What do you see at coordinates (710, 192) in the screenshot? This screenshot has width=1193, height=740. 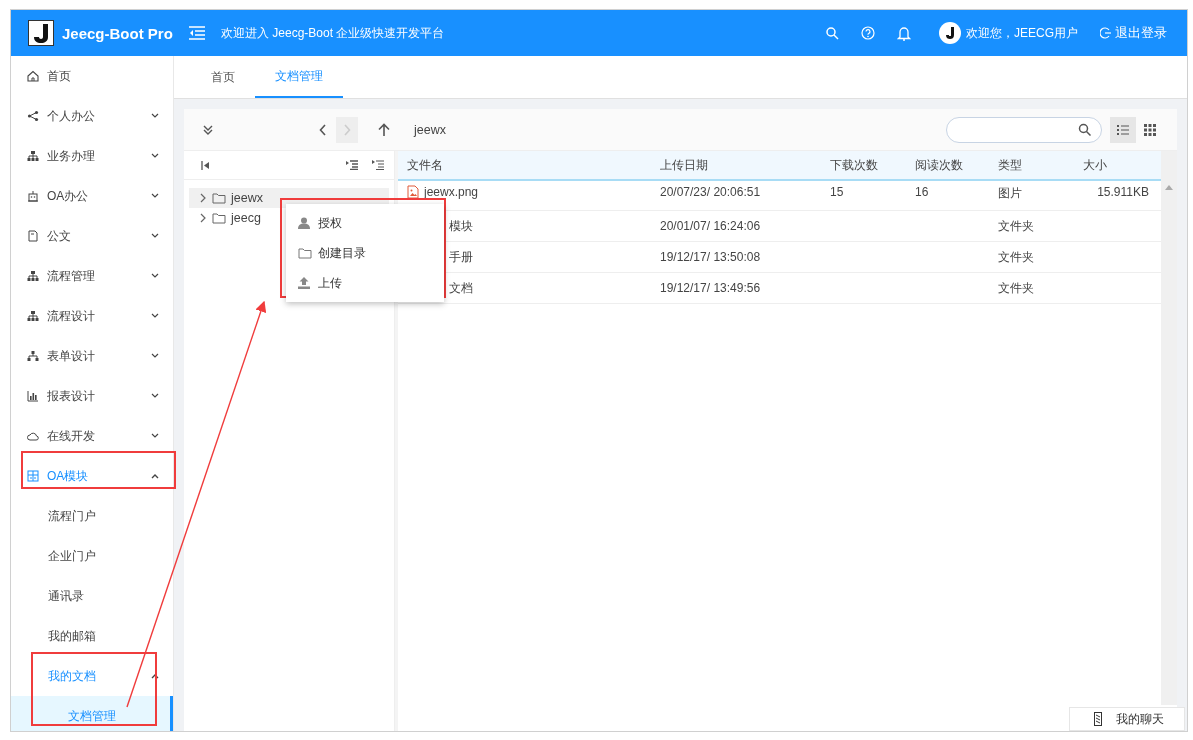 I see `table-cell-text: 20/07/23/ 20:06:51` at bounding box center [710, 192].